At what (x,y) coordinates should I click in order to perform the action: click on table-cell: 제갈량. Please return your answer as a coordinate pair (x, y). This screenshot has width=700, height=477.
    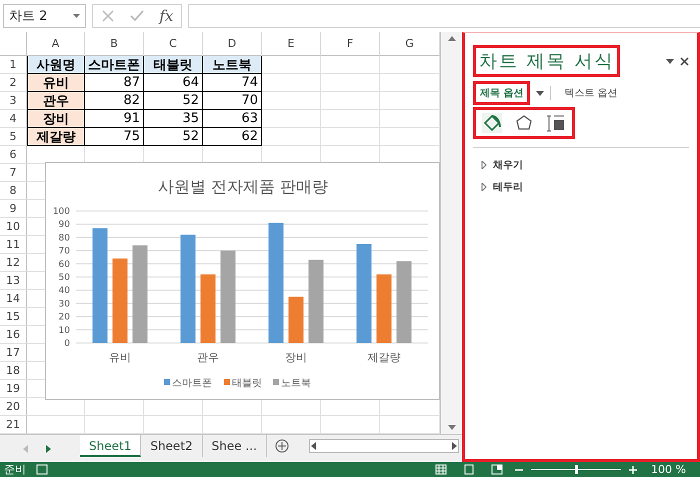
    Looking at the image, I should click on (56, 137).